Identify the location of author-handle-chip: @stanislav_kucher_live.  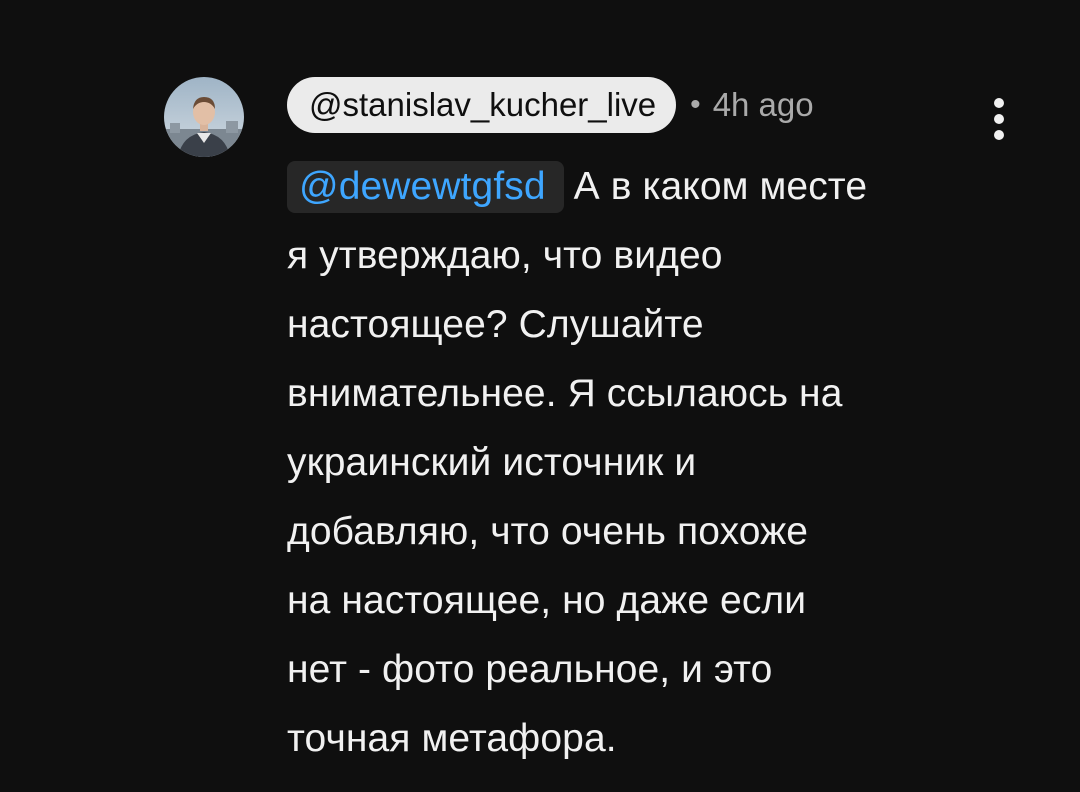
(482, 105).